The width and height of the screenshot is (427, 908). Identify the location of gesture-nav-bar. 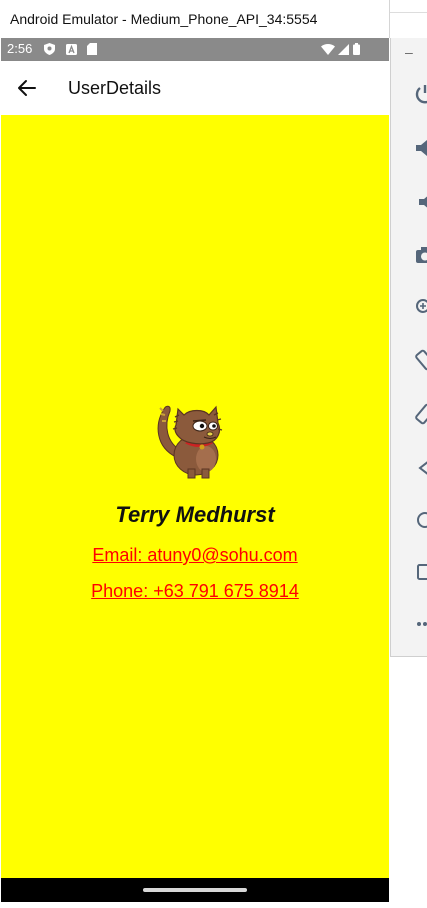
(195, 890).